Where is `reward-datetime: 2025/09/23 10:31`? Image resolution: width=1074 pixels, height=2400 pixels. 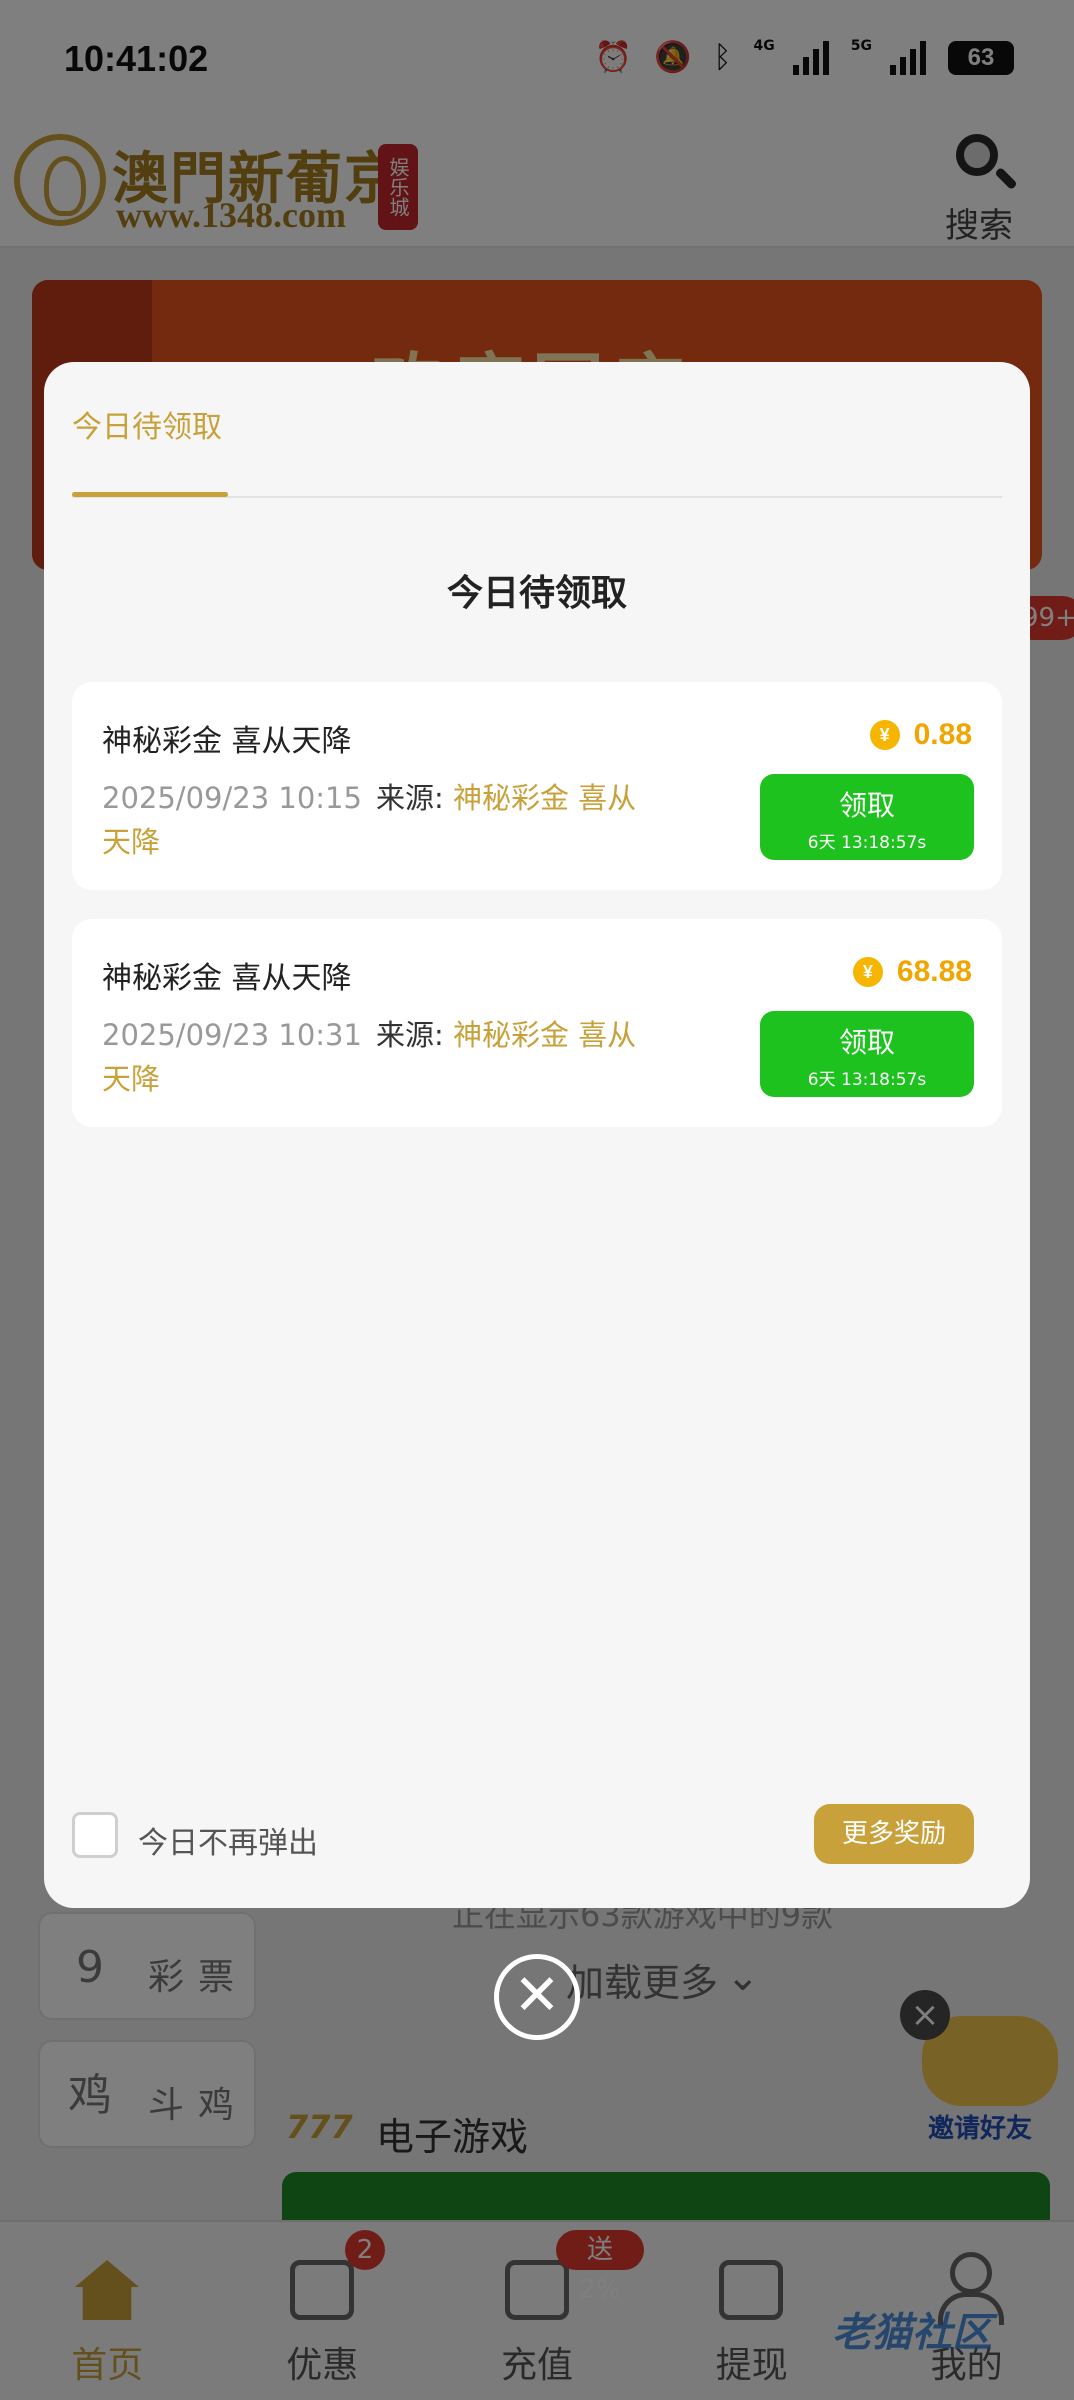
reward-datetime: 2025/09/23 10:31 is located at coordinates (232, 1035).